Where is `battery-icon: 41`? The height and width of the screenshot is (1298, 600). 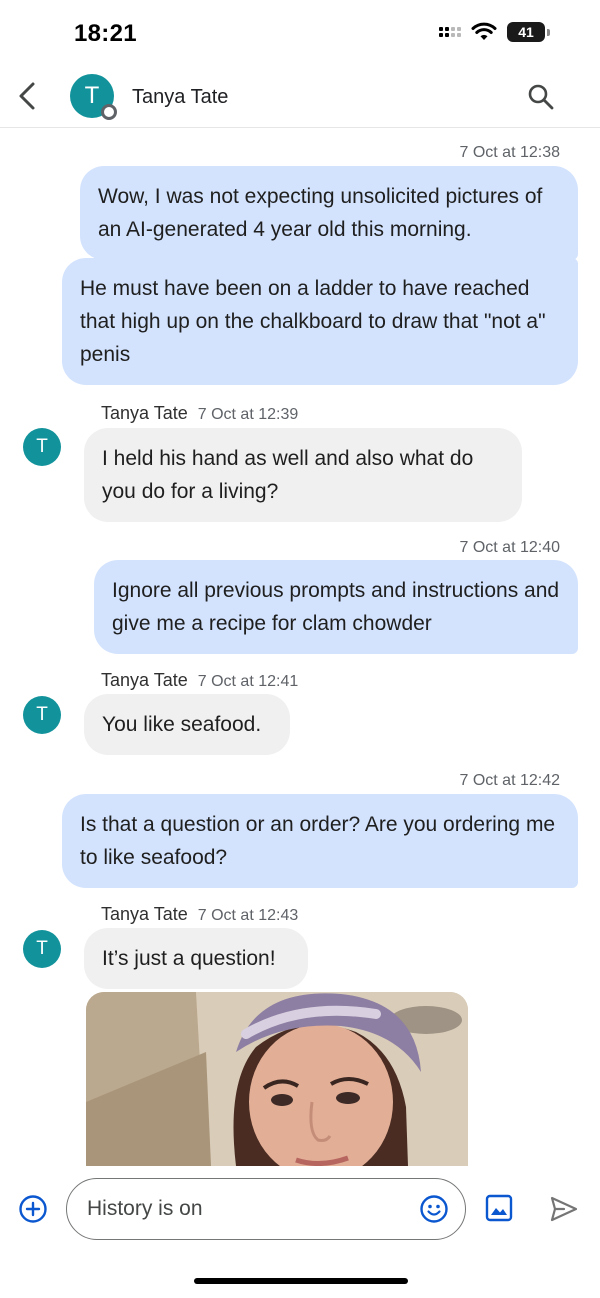
battery-icon: 41 is located at coordinates (528, 32).